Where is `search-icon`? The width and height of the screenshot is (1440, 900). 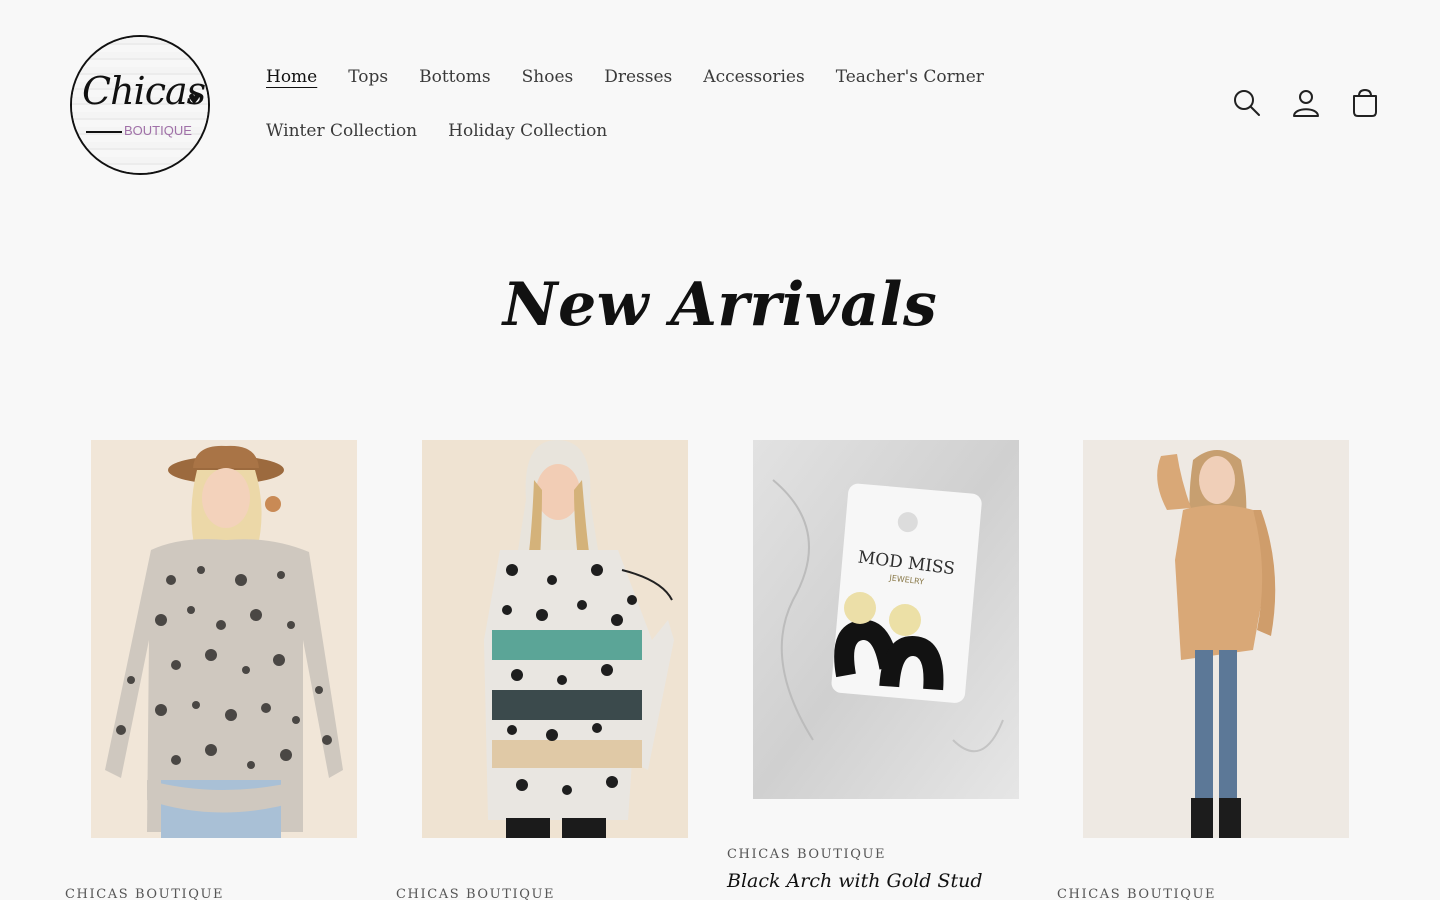
search-icon is located at coordinates (1247, 103).